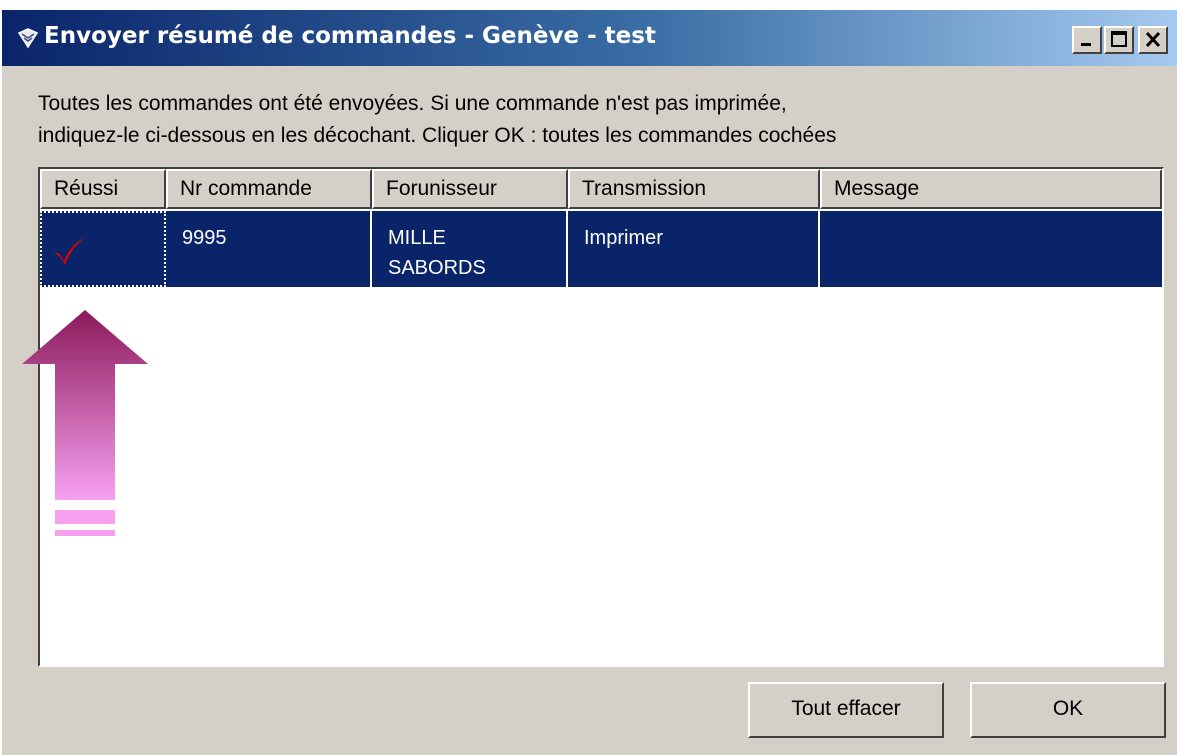 Image resolution: width=1177 pixels, height=755 pixels. I want to click on order-number-cell: 9995, so click(269, 249).